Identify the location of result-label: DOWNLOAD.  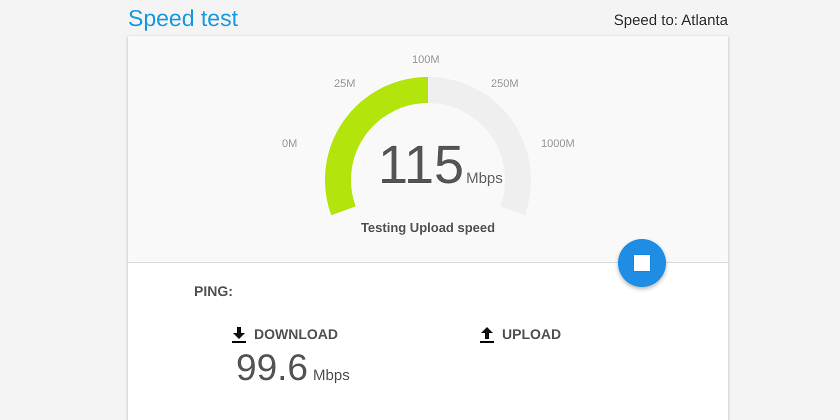
(296, 334).